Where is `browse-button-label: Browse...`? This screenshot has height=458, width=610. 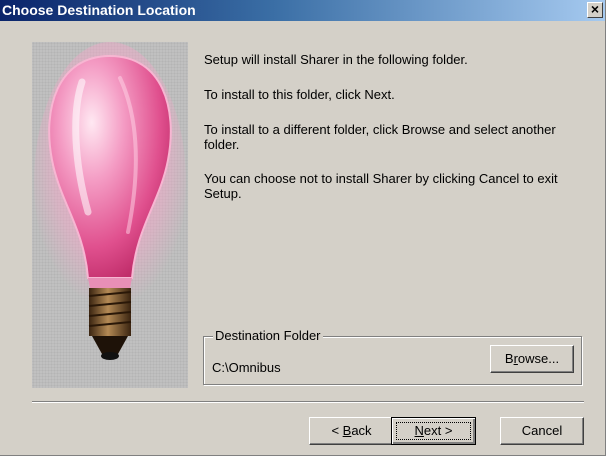 browse-button-label: Browse... is located at coordinates (532, 358).